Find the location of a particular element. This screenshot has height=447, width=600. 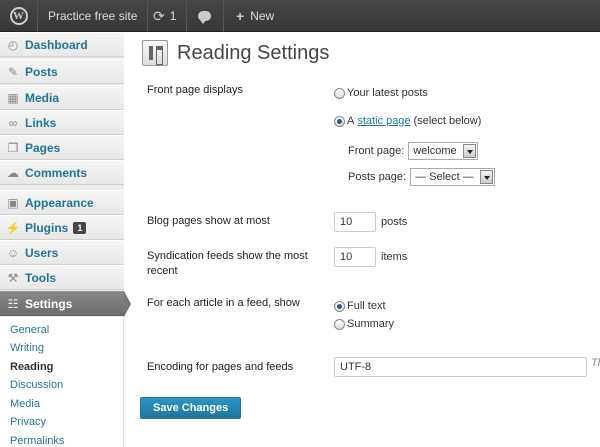

sidebar-item-users: ☺ Users is located at coordinates (62, 252).